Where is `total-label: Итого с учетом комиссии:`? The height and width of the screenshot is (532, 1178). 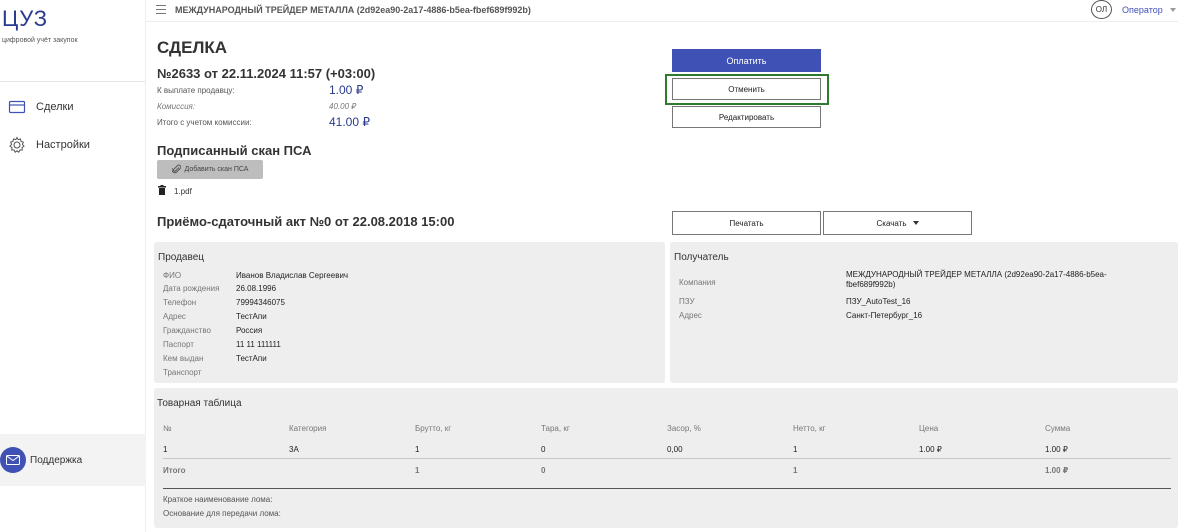 total-label: Итого с учетом комиссии: is located at coordinates (204, 122).